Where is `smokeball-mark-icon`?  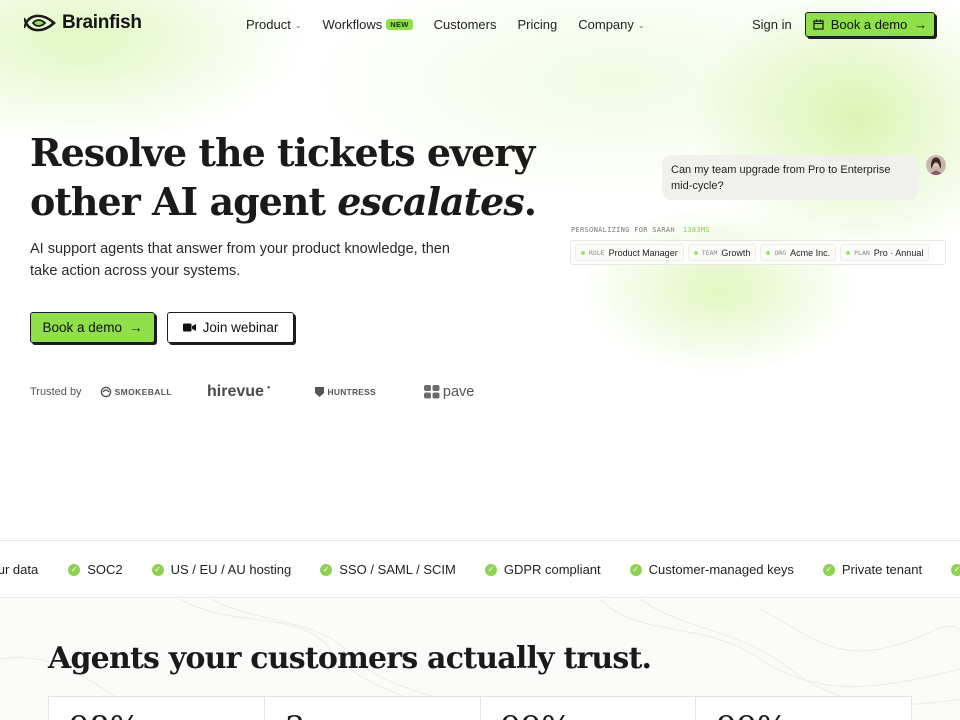 smokeball-mark-icon is located at coordinates (105, 392).